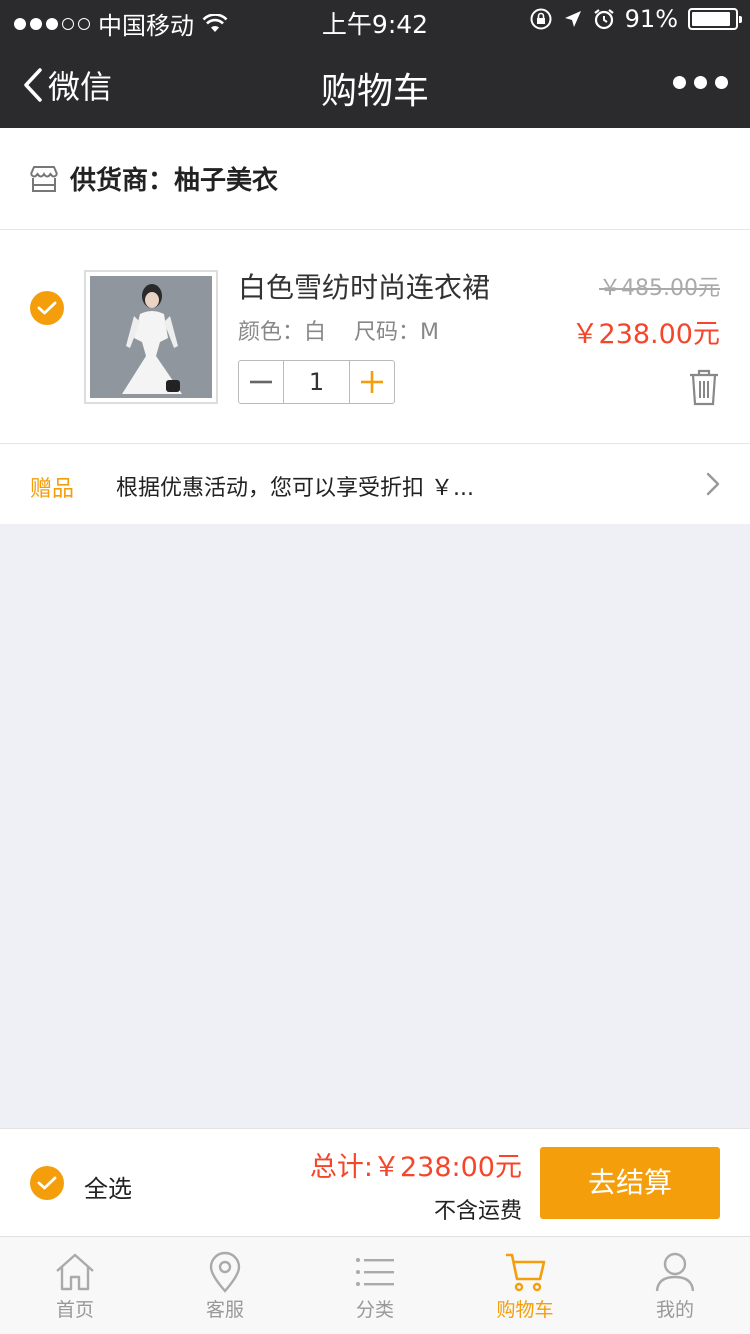 The image size is (750, 1334). What do you see at coordinates (541, 19) in the screenshot?
I see `orientation-lock-icon` at bounding box center [541, 19].